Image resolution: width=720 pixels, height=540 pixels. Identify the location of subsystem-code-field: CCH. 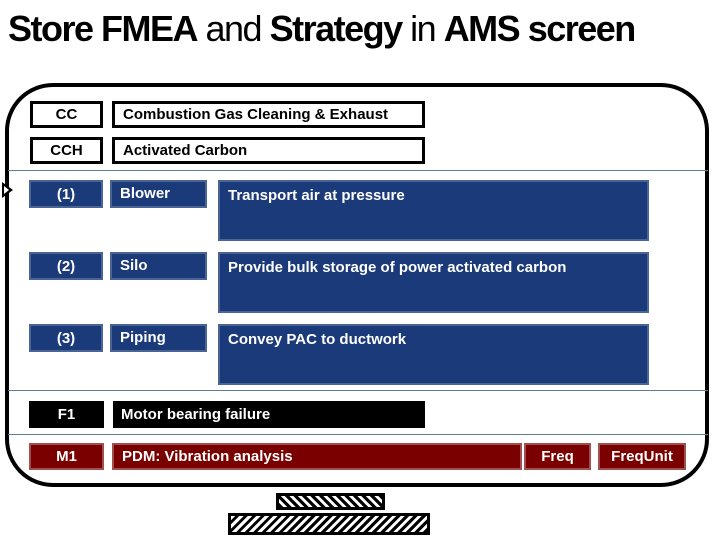
(66, 150).